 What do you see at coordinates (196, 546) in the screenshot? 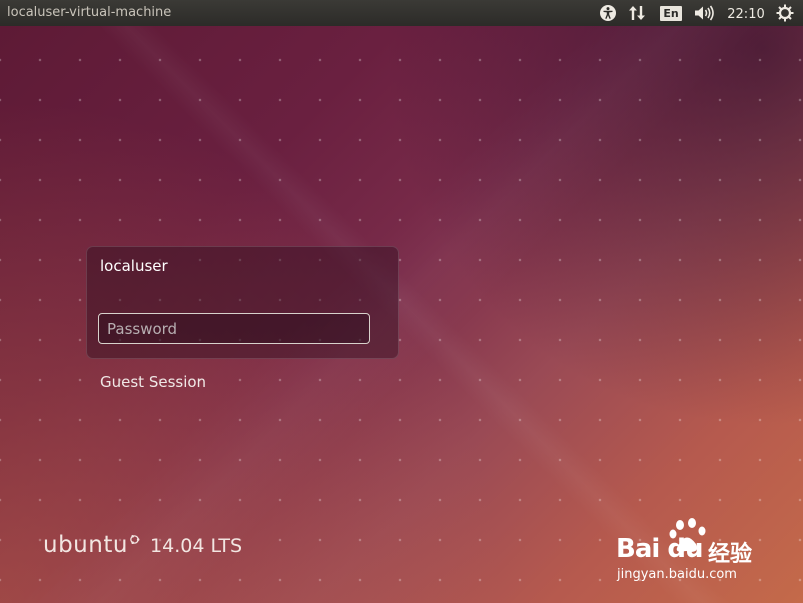
I see `ubuntu-version: 14.04 LTS` at bounding box center [196, 546].